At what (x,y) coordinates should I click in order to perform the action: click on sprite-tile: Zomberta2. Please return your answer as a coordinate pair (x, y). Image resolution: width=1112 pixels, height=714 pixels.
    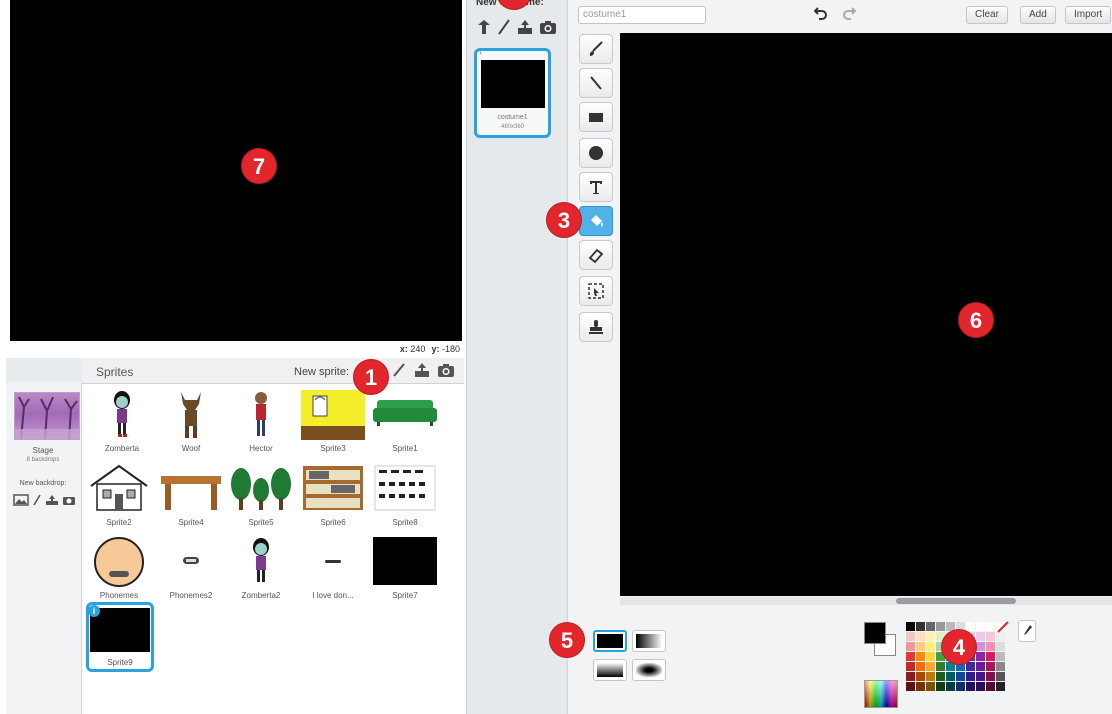
    Looking at the image, I should click on (261, 570).